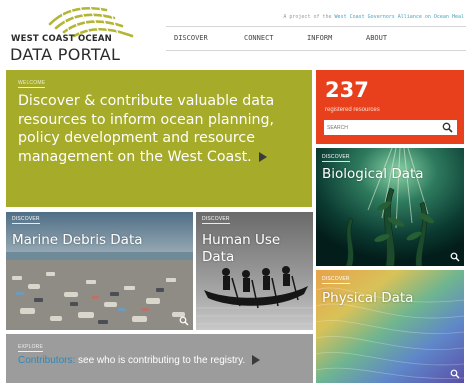 The image size is (466, 383). I want to click on welcome-tag: WELCOME, so click(32, 84).